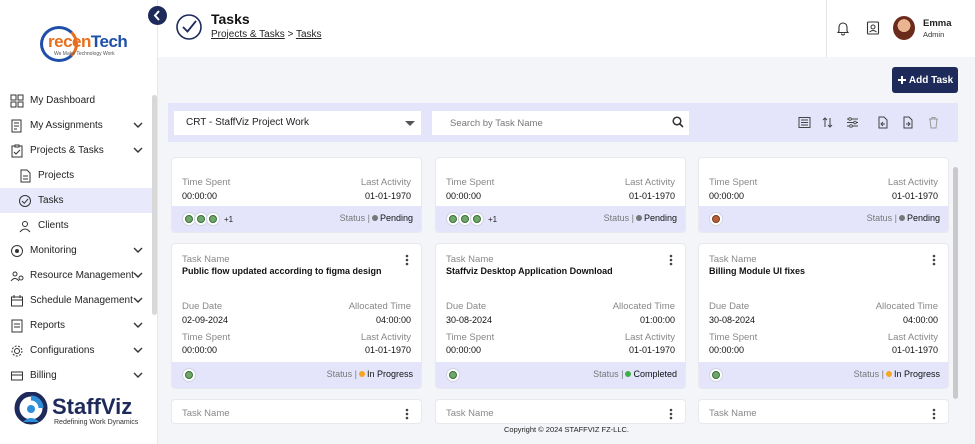  Describe the element at coordinates (903, 218) in the screenshot. I see `status-badge: Status | Pending` at that location.